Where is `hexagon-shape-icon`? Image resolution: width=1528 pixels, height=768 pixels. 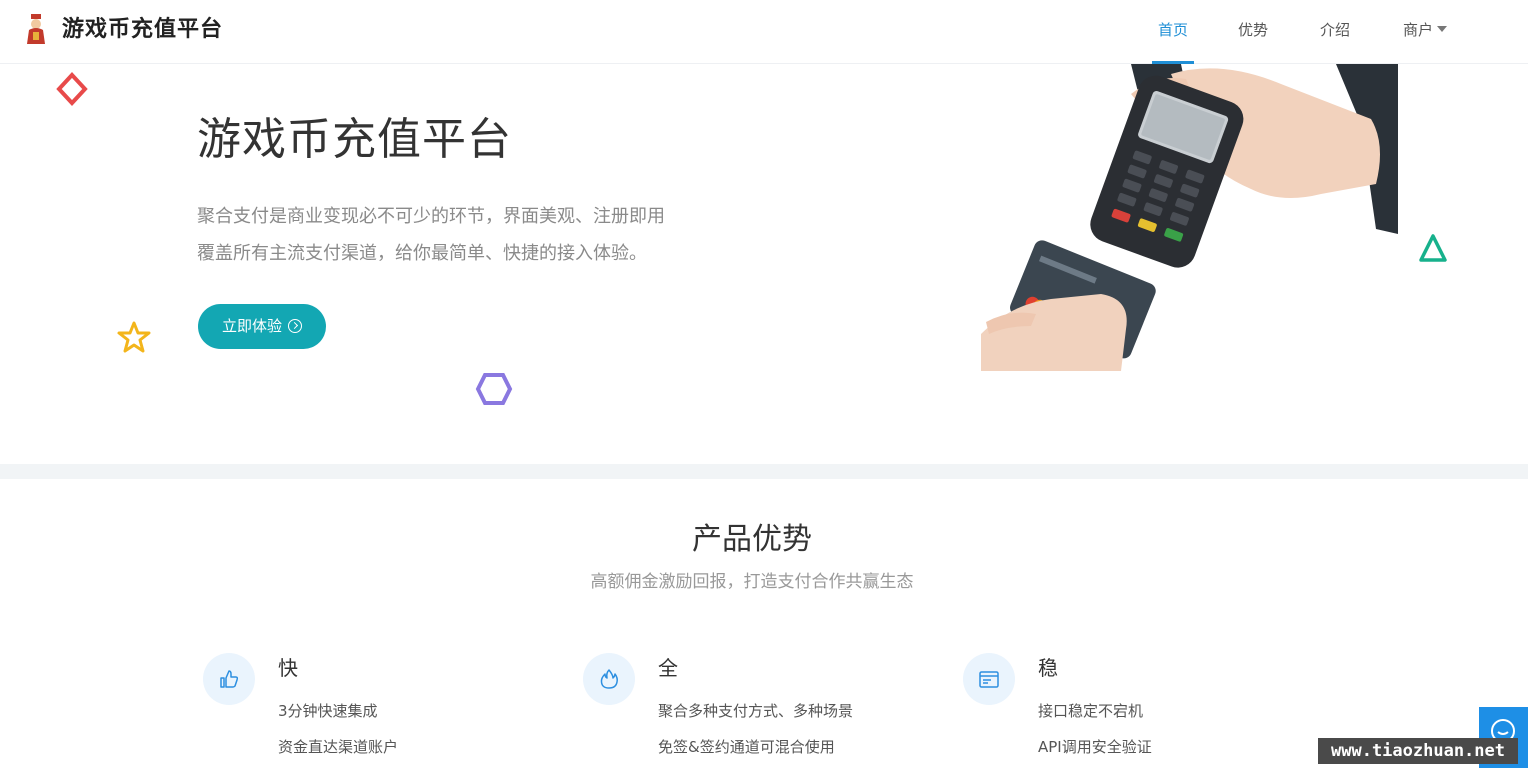 hexagon-shape-icon is located at coordinates (494, 389).